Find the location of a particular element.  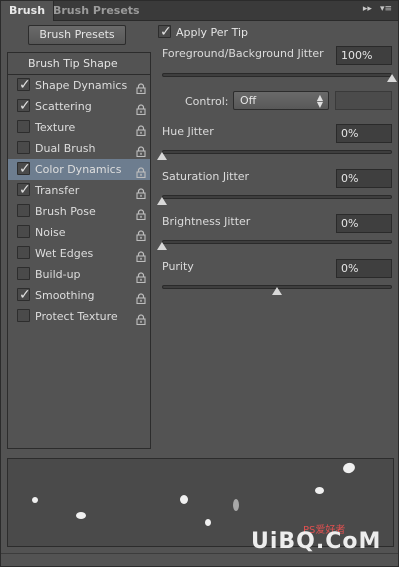

brightness-jitter-label: Brightness Jitter is located at coordinates (206, 221).